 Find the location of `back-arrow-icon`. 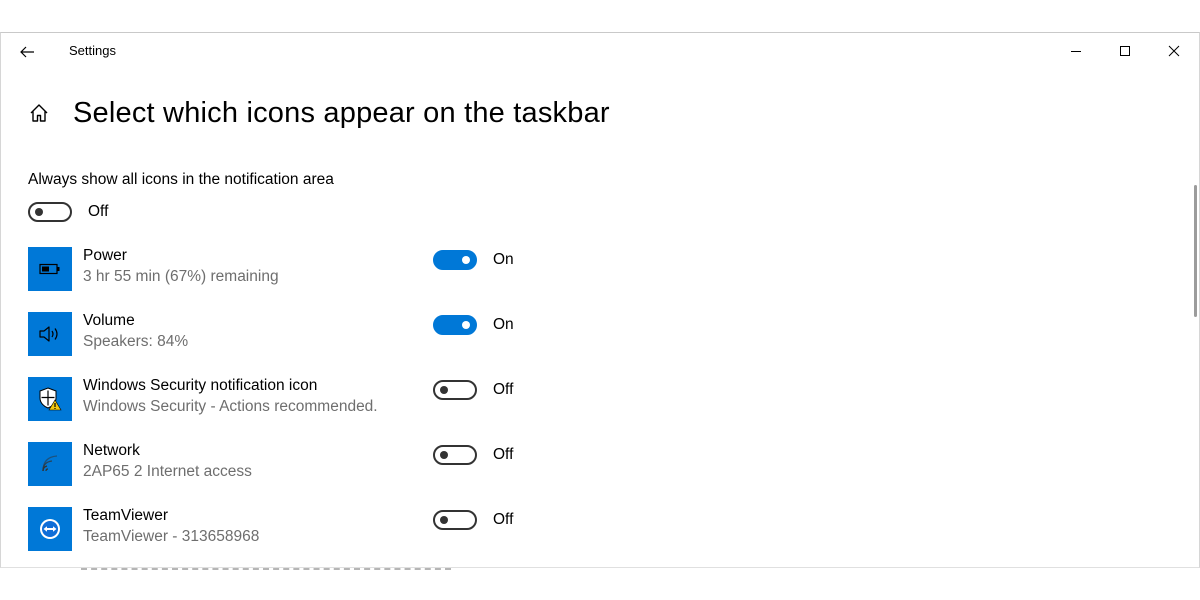

back-arrow-icon is located at coordinates (27, 52).